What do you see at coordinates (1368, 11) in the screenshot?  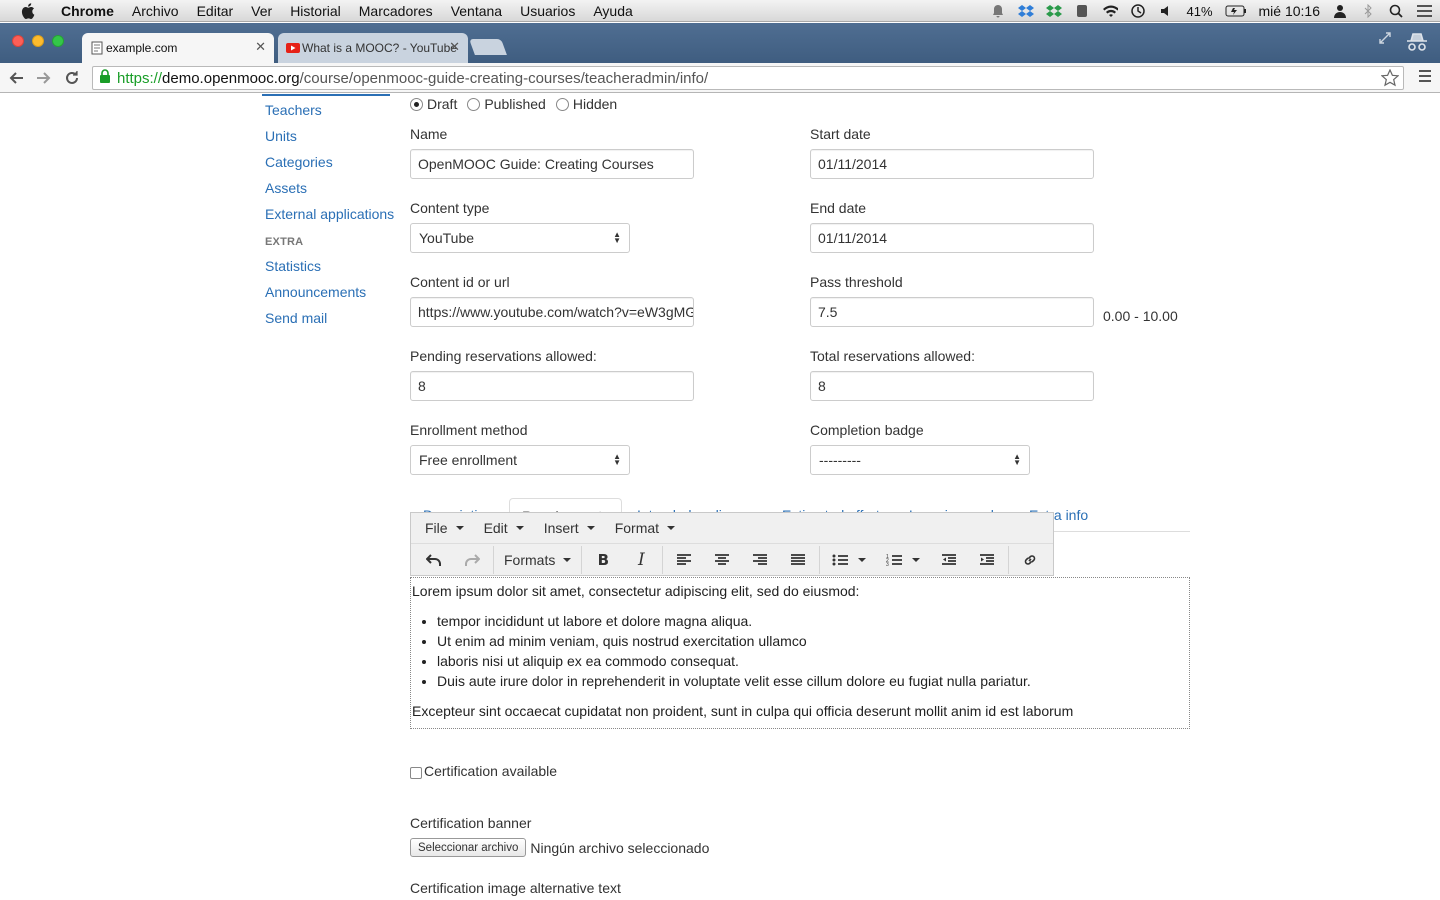 I see `bluetooth-icon` at bounding box center [1368, 11].